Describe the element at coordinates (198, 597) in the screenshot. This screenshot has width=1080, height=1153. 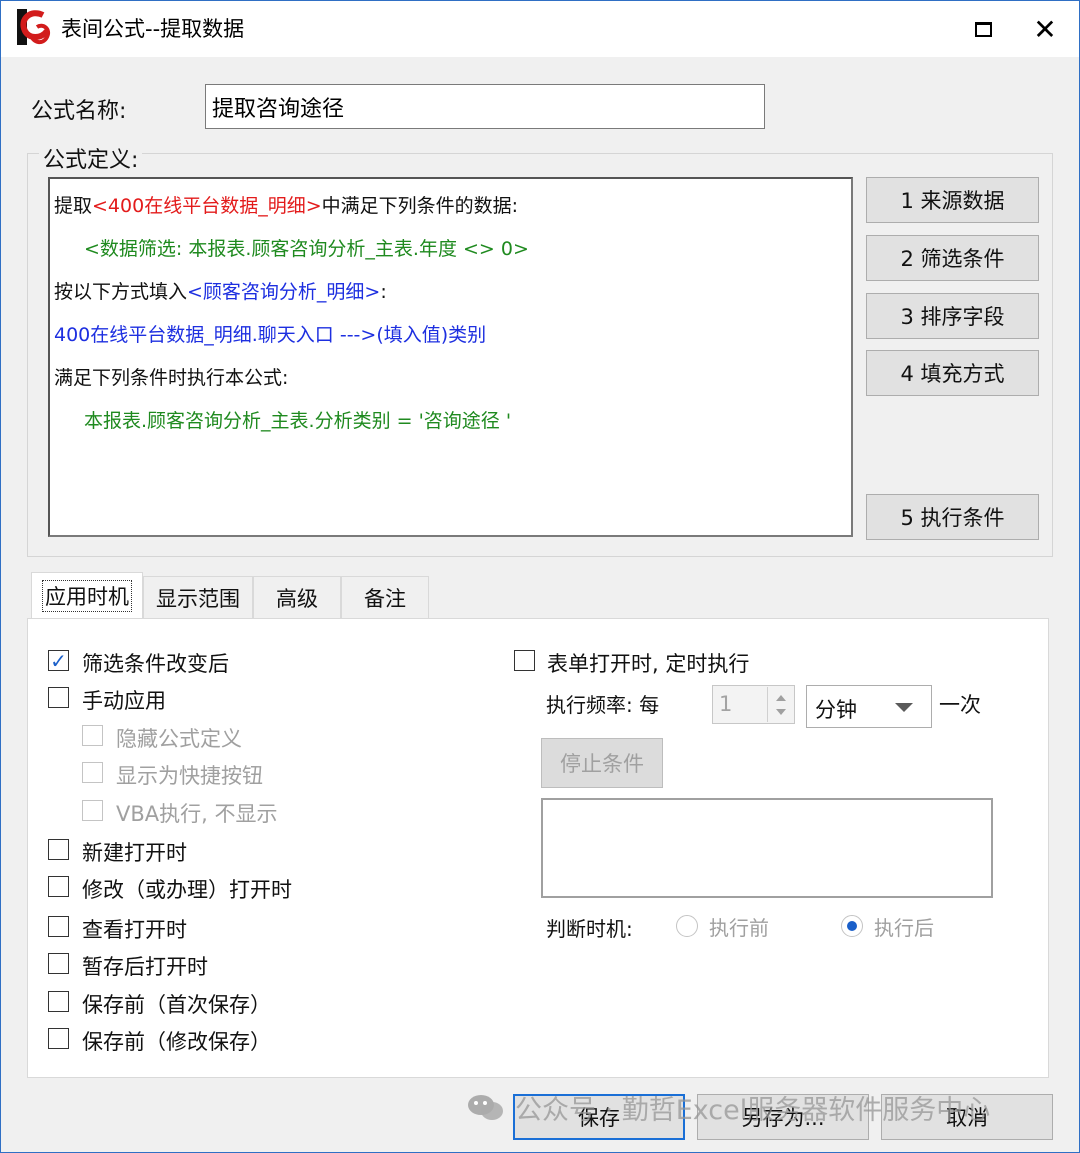
I see `tab-display-range: 显示范围` at that location.